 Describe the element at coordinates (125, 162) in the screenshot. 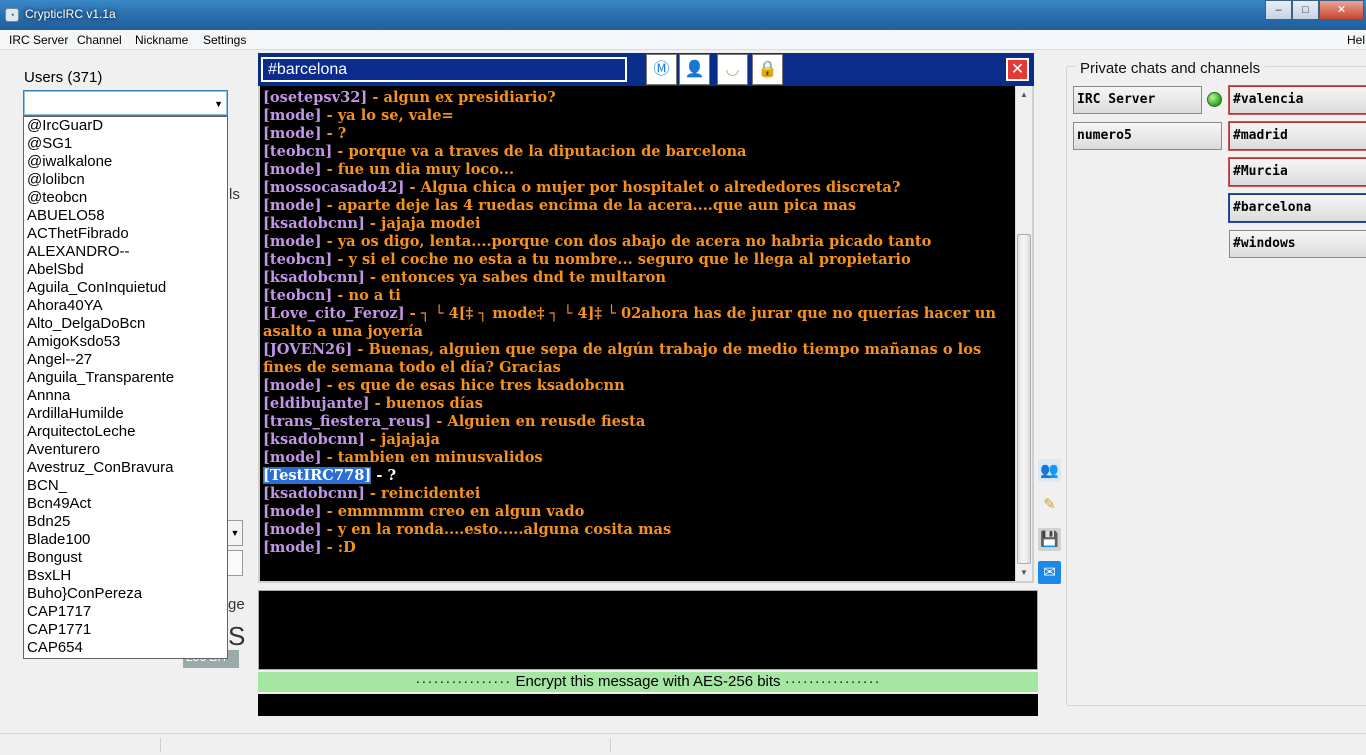

I see `user-list-item: @iwalkalone` at that location.